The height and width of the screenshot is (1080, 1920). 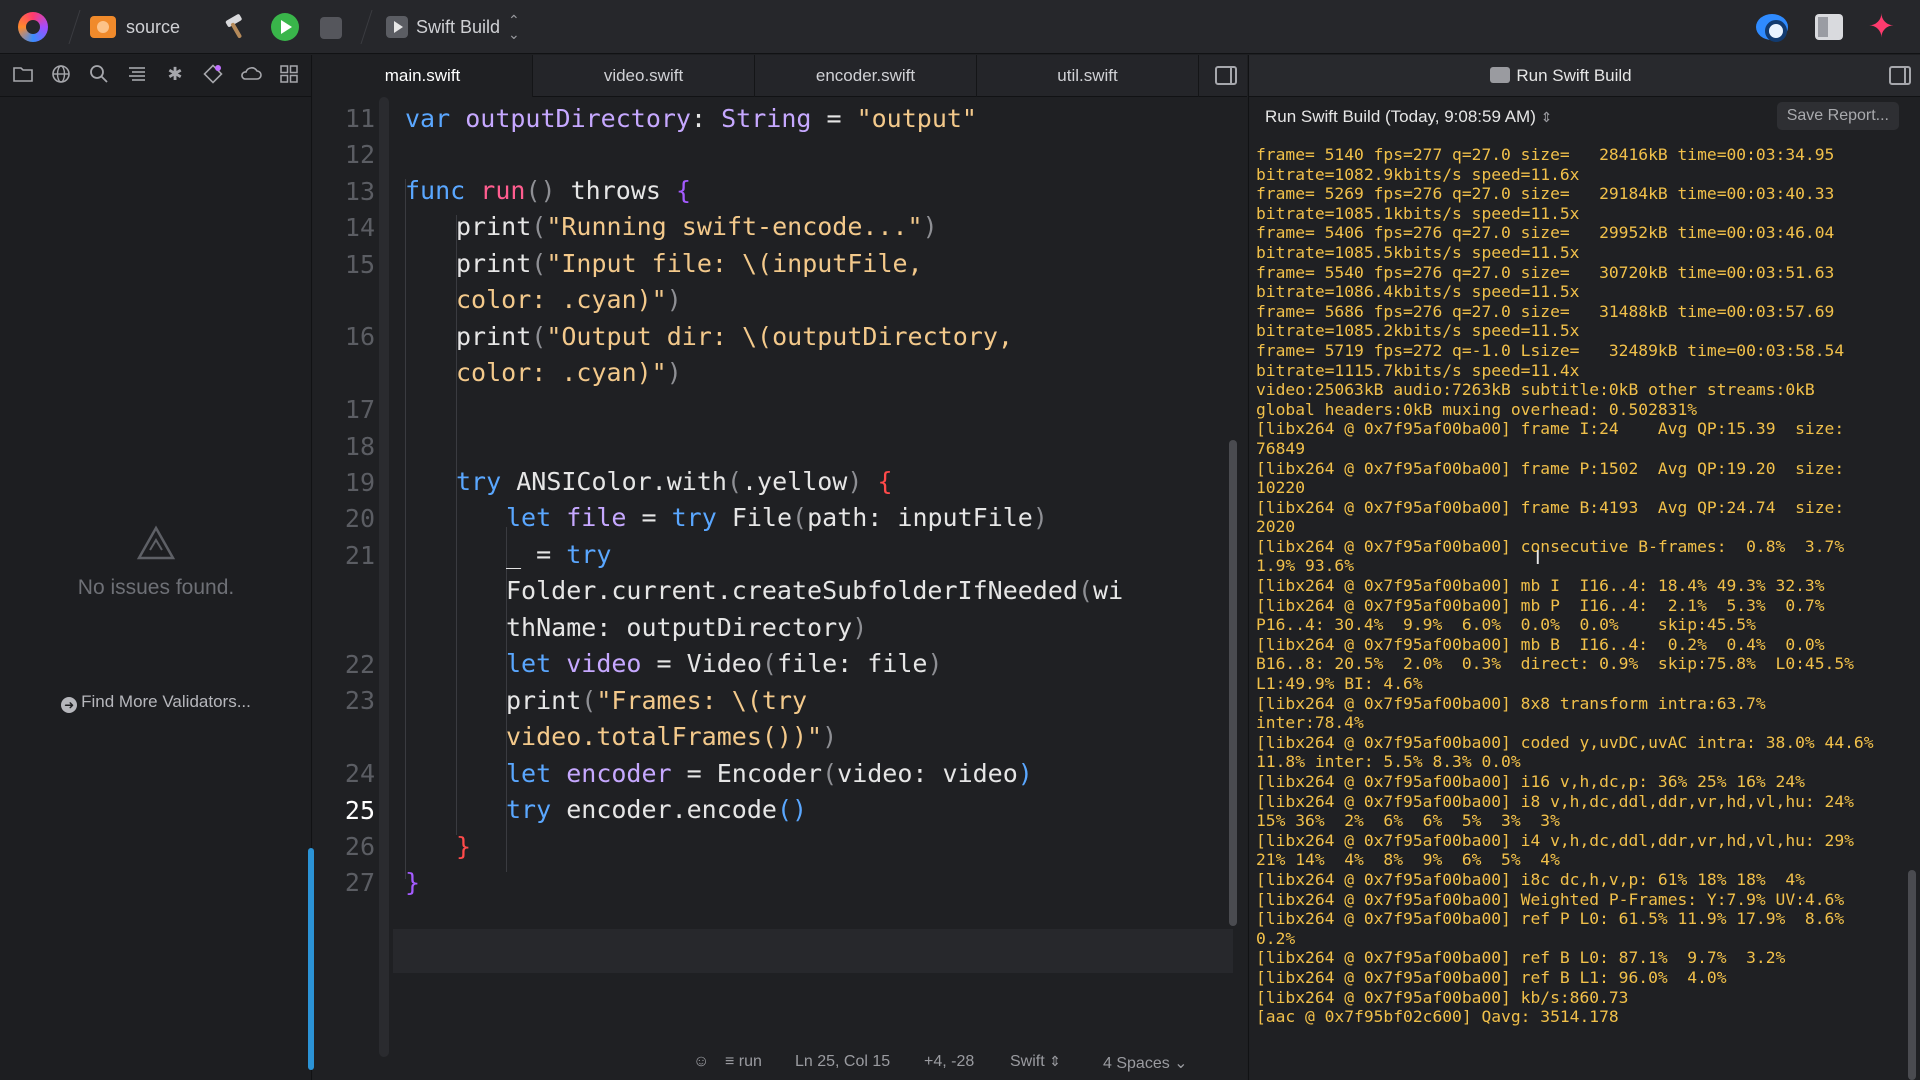 What do you see at coordinates (423, 76) in the screenshot?
I see `tab-main-swift: main.swift` at bounding box center [423, 76].